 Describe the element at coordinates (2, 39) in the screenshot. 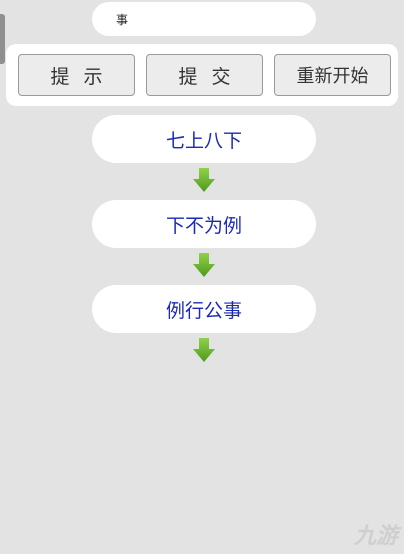

I see `scroll-indicator` at that location.